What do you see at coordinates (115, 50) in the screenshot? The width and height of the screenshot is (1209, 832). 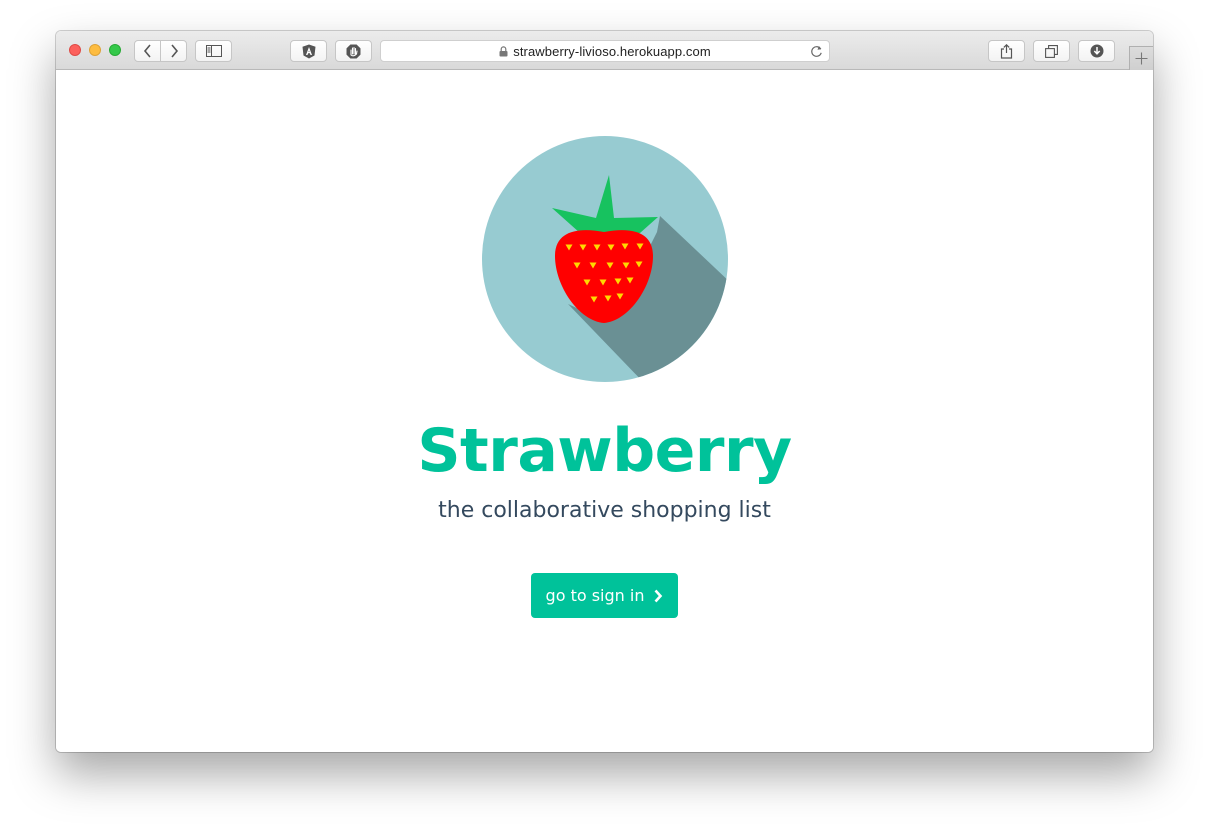 I see `maximize-icon` at bounding box center [115, 50].